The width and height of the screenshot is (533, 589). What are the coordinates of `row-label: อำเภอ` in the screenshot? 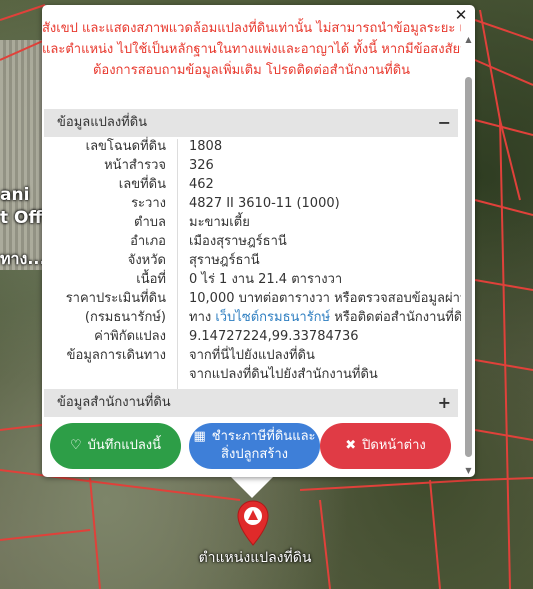 It's located at (148, 241).